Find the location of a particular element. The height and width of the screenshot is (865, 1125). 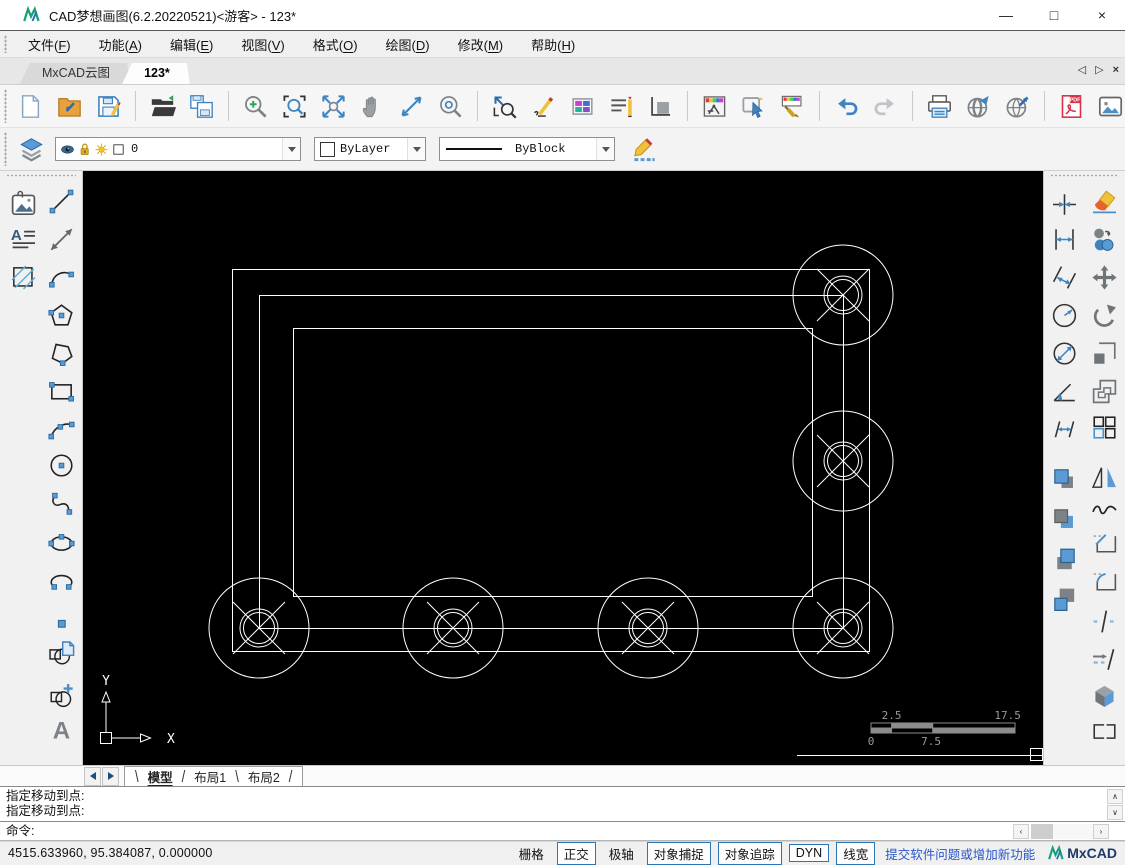

scale-button is located at coordinates (1104, 353).